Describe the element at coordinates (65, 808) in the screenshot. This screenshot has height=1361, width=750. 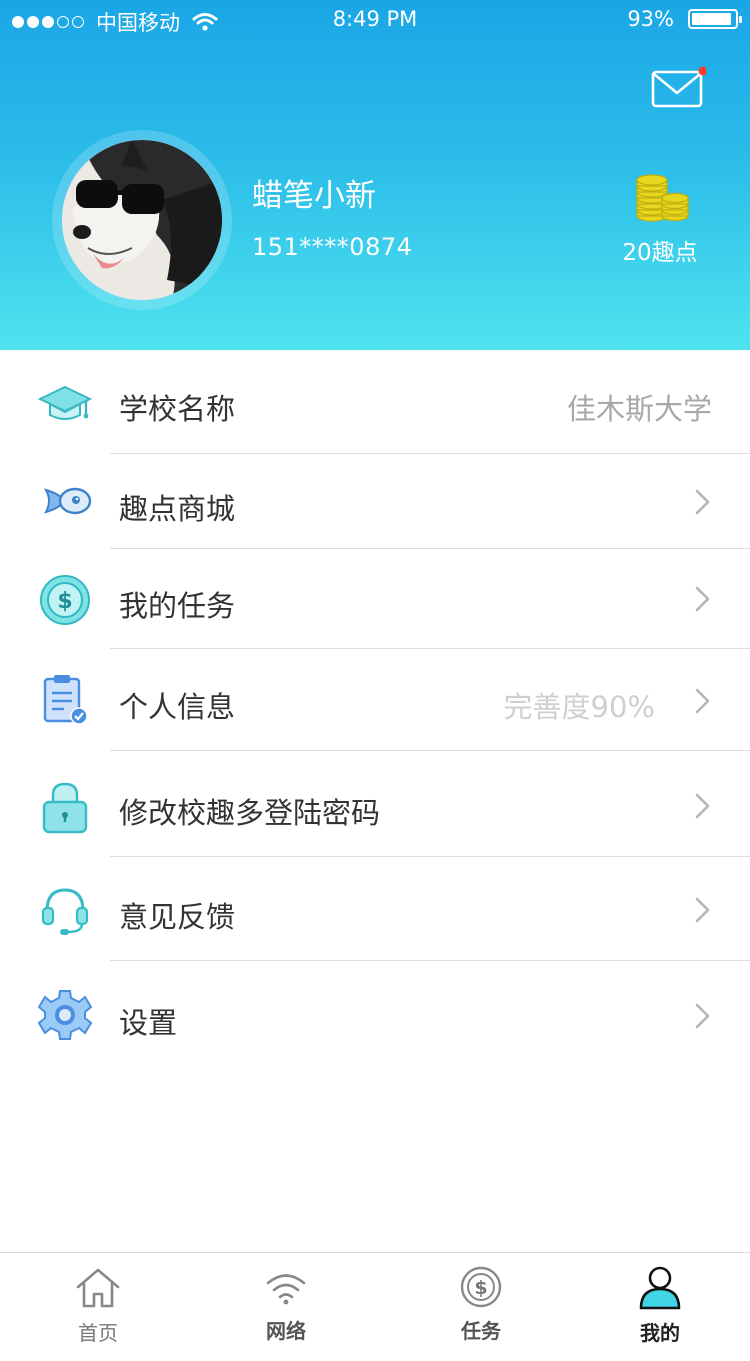
I see `lock-icon` at that location.